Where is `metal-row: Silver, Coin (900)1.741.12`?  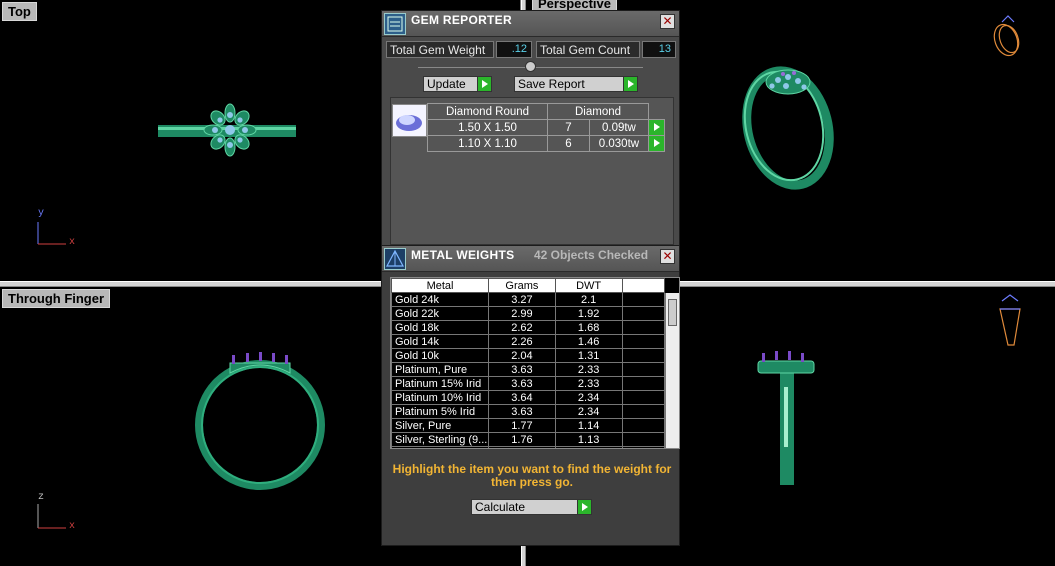
metal-row: Silver, Coin (900)1.741.12 is located at coordinates (528, 447).